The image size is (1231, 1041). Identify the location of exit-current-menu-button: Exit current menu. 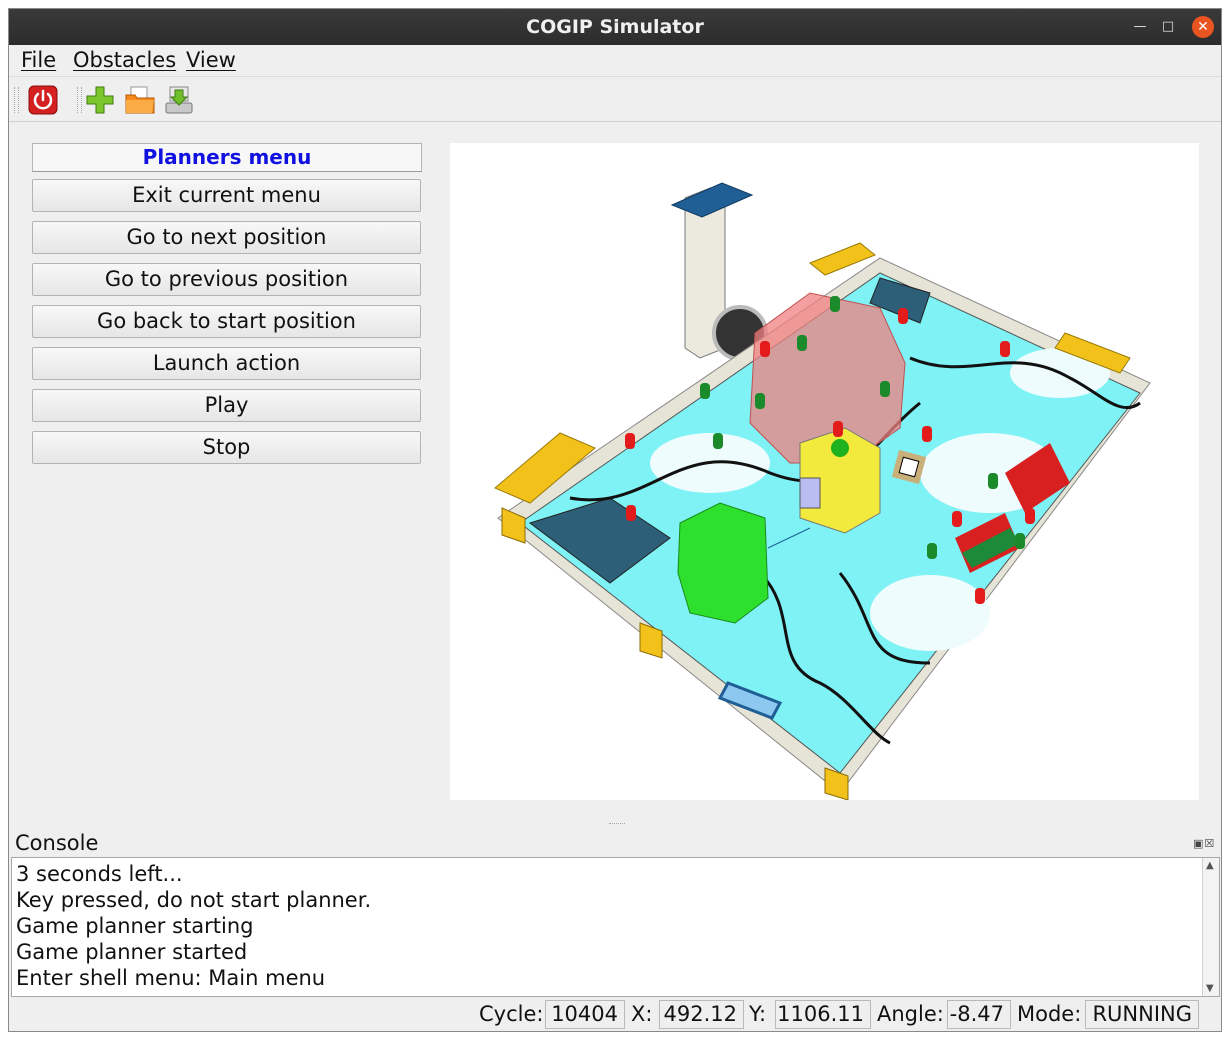
(226, 195).